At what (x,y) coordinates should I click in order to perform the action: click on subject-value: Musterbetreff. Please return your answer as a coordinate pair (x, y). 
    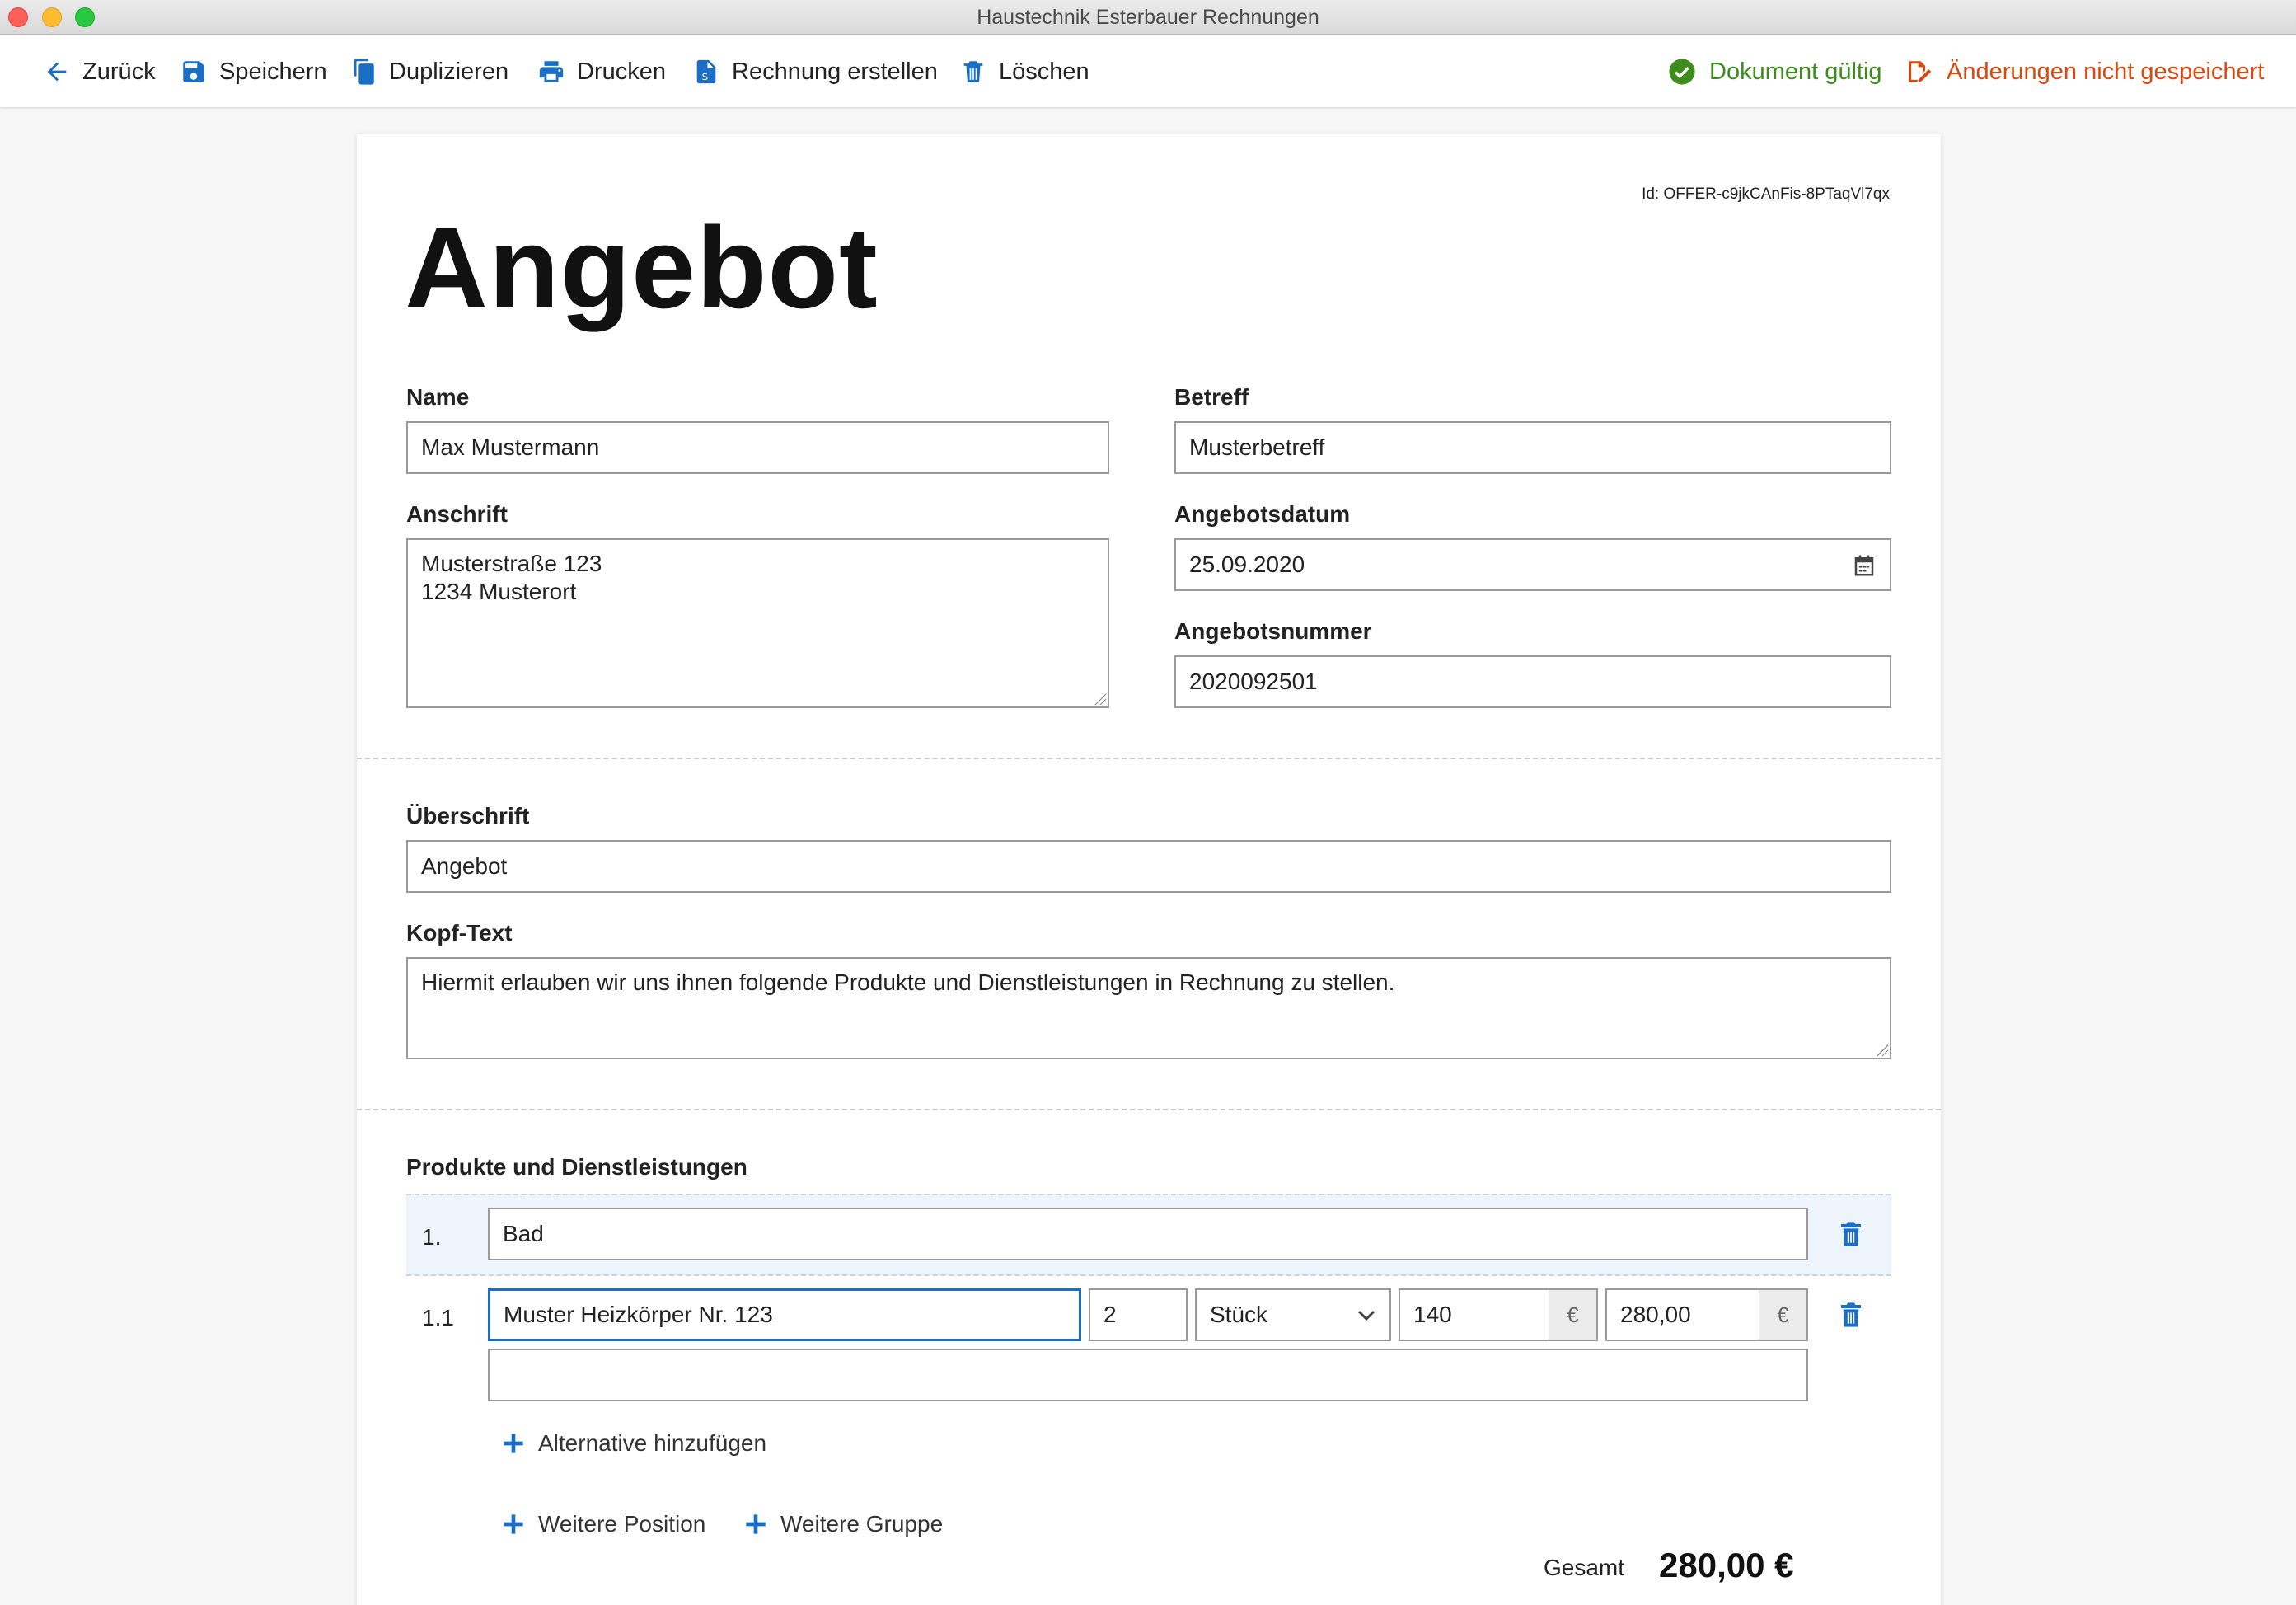
    Looking at the image, I should click on (1257, 447).